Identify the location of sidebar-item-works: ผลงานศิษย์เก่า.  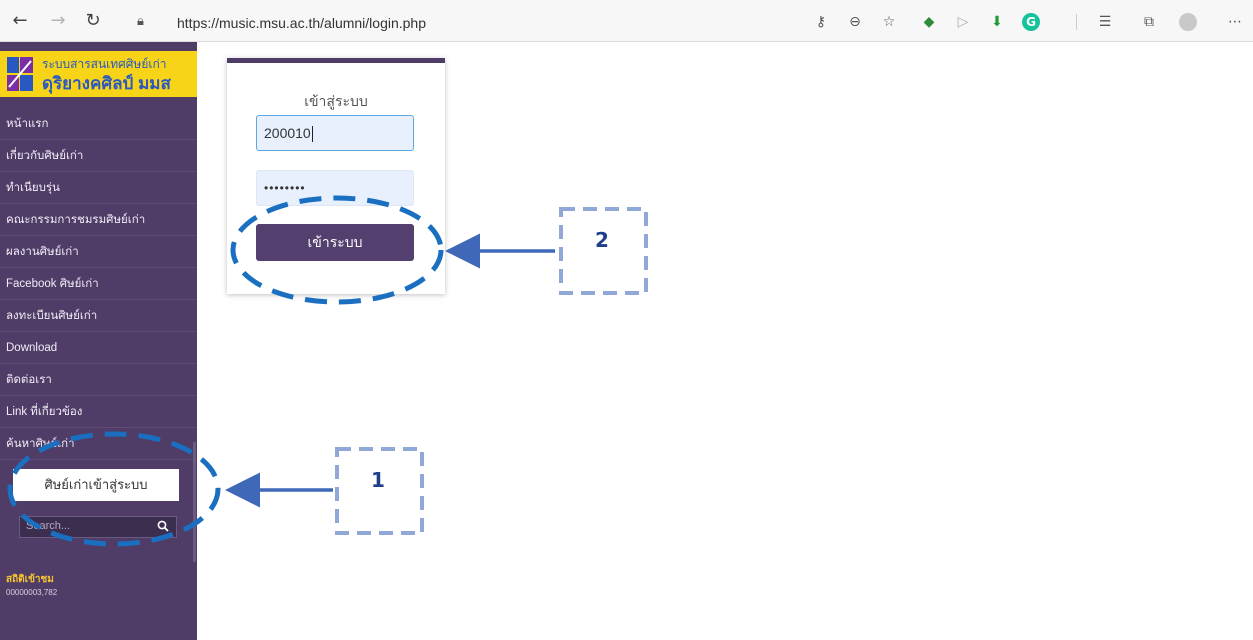
(98, 252).